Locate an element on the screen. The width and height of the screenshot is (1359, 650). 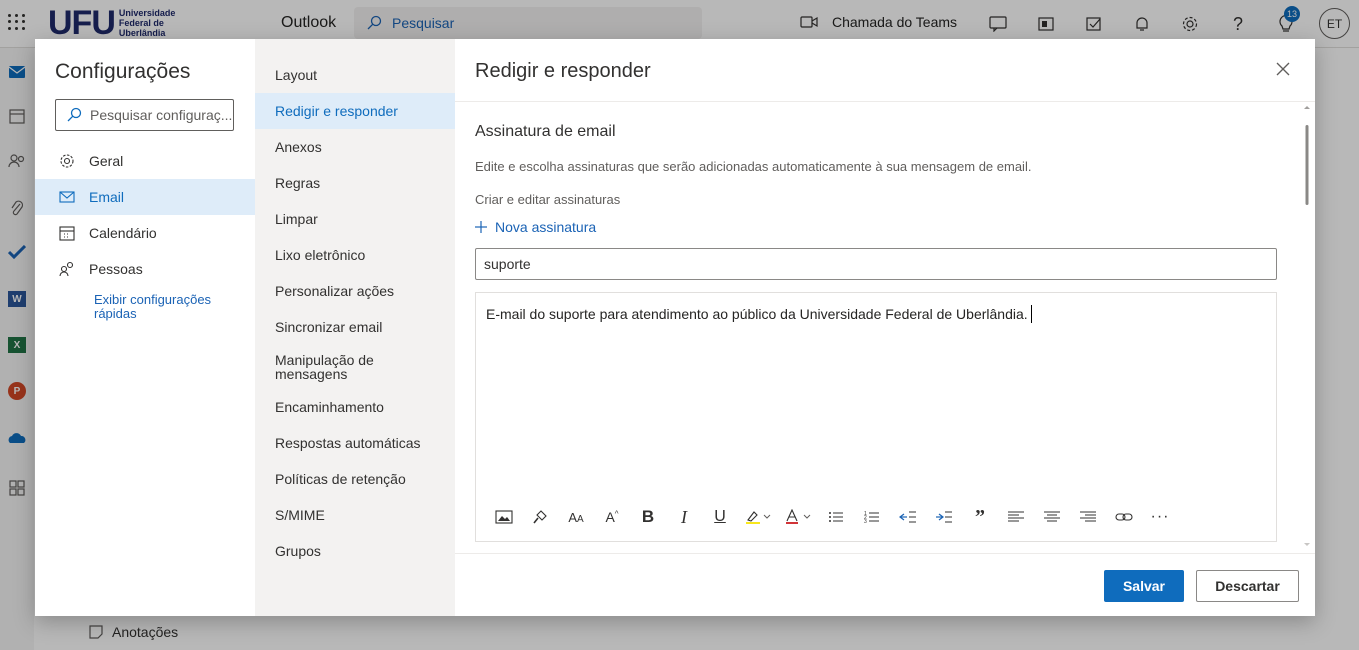
section-retention-policies: Políticas de retenção is located at coordinates (355, 479).